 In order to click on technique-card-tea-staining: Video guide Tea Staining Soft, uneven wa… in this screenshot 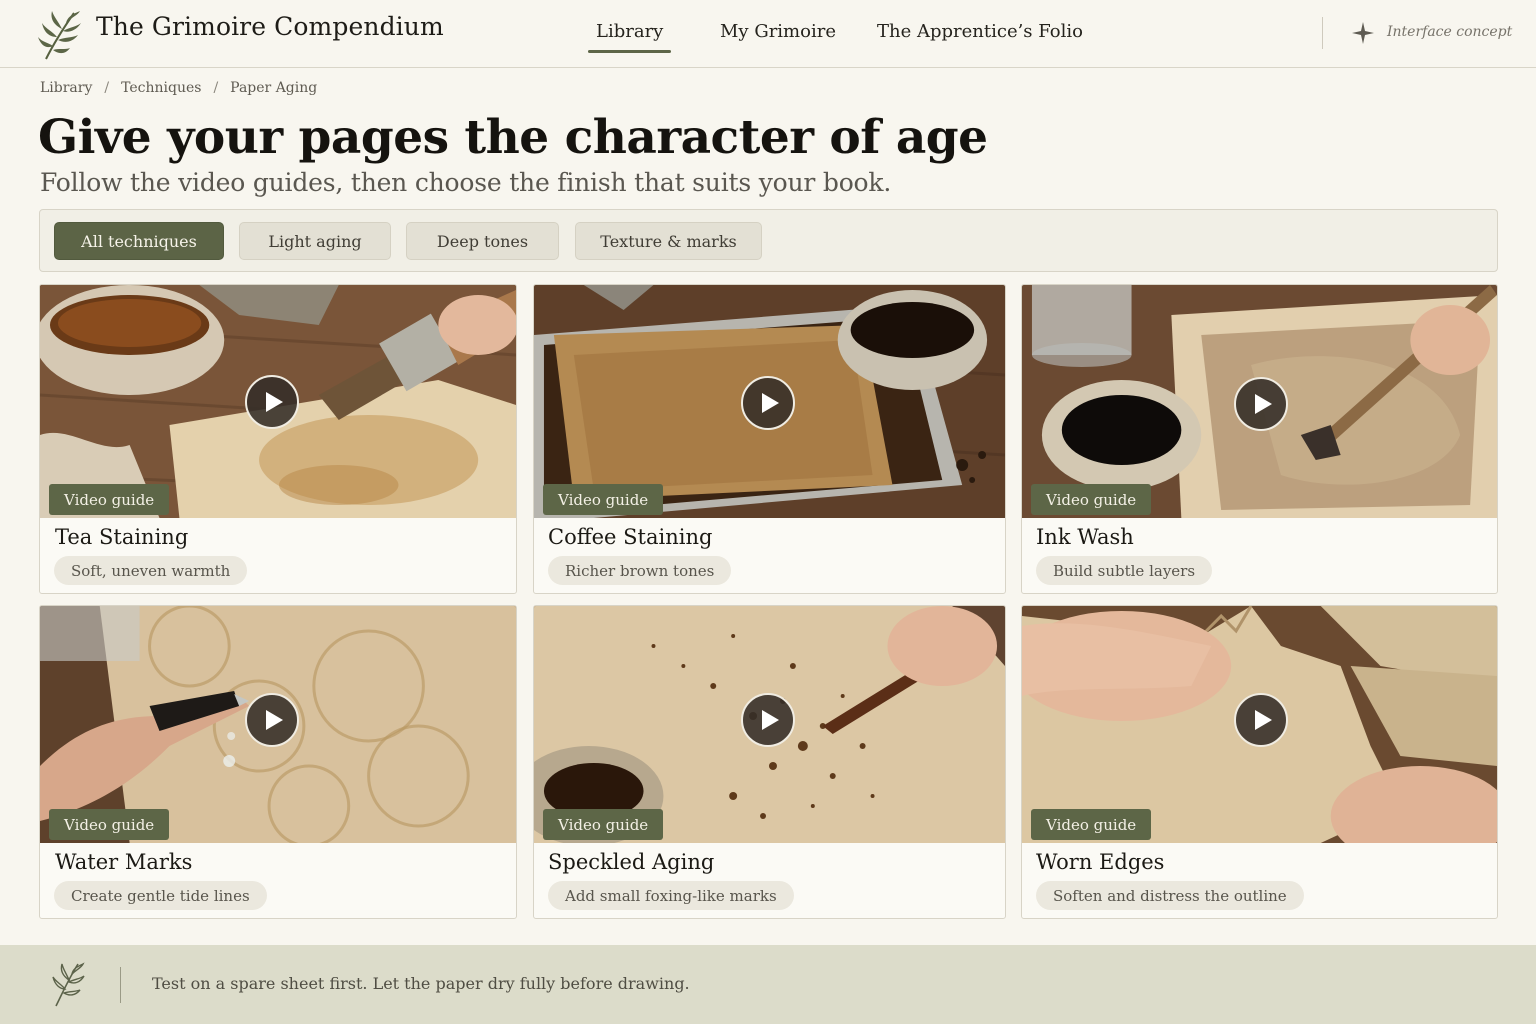, I will do `click(278, 439)`.